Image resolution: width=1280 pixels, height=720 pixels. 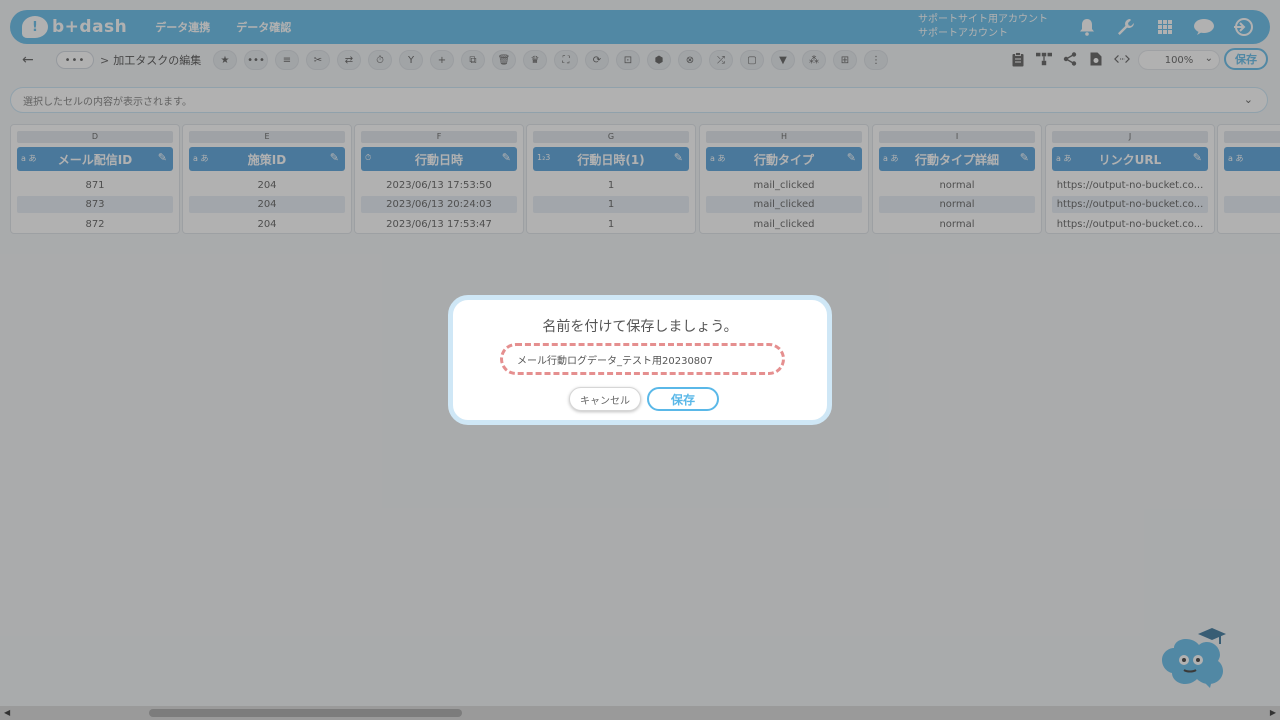 I want to click on scroll-right-icon: ▶, so click(x=1273, y=713).